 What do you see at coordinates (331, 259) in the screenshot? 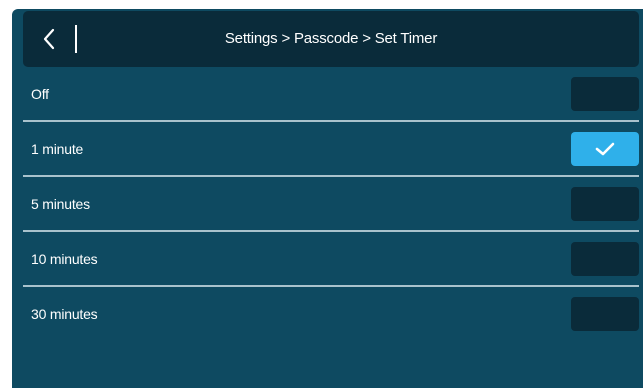
I see `option-row-10-minutes: 10 minutes` at bounding box center [331, 259].